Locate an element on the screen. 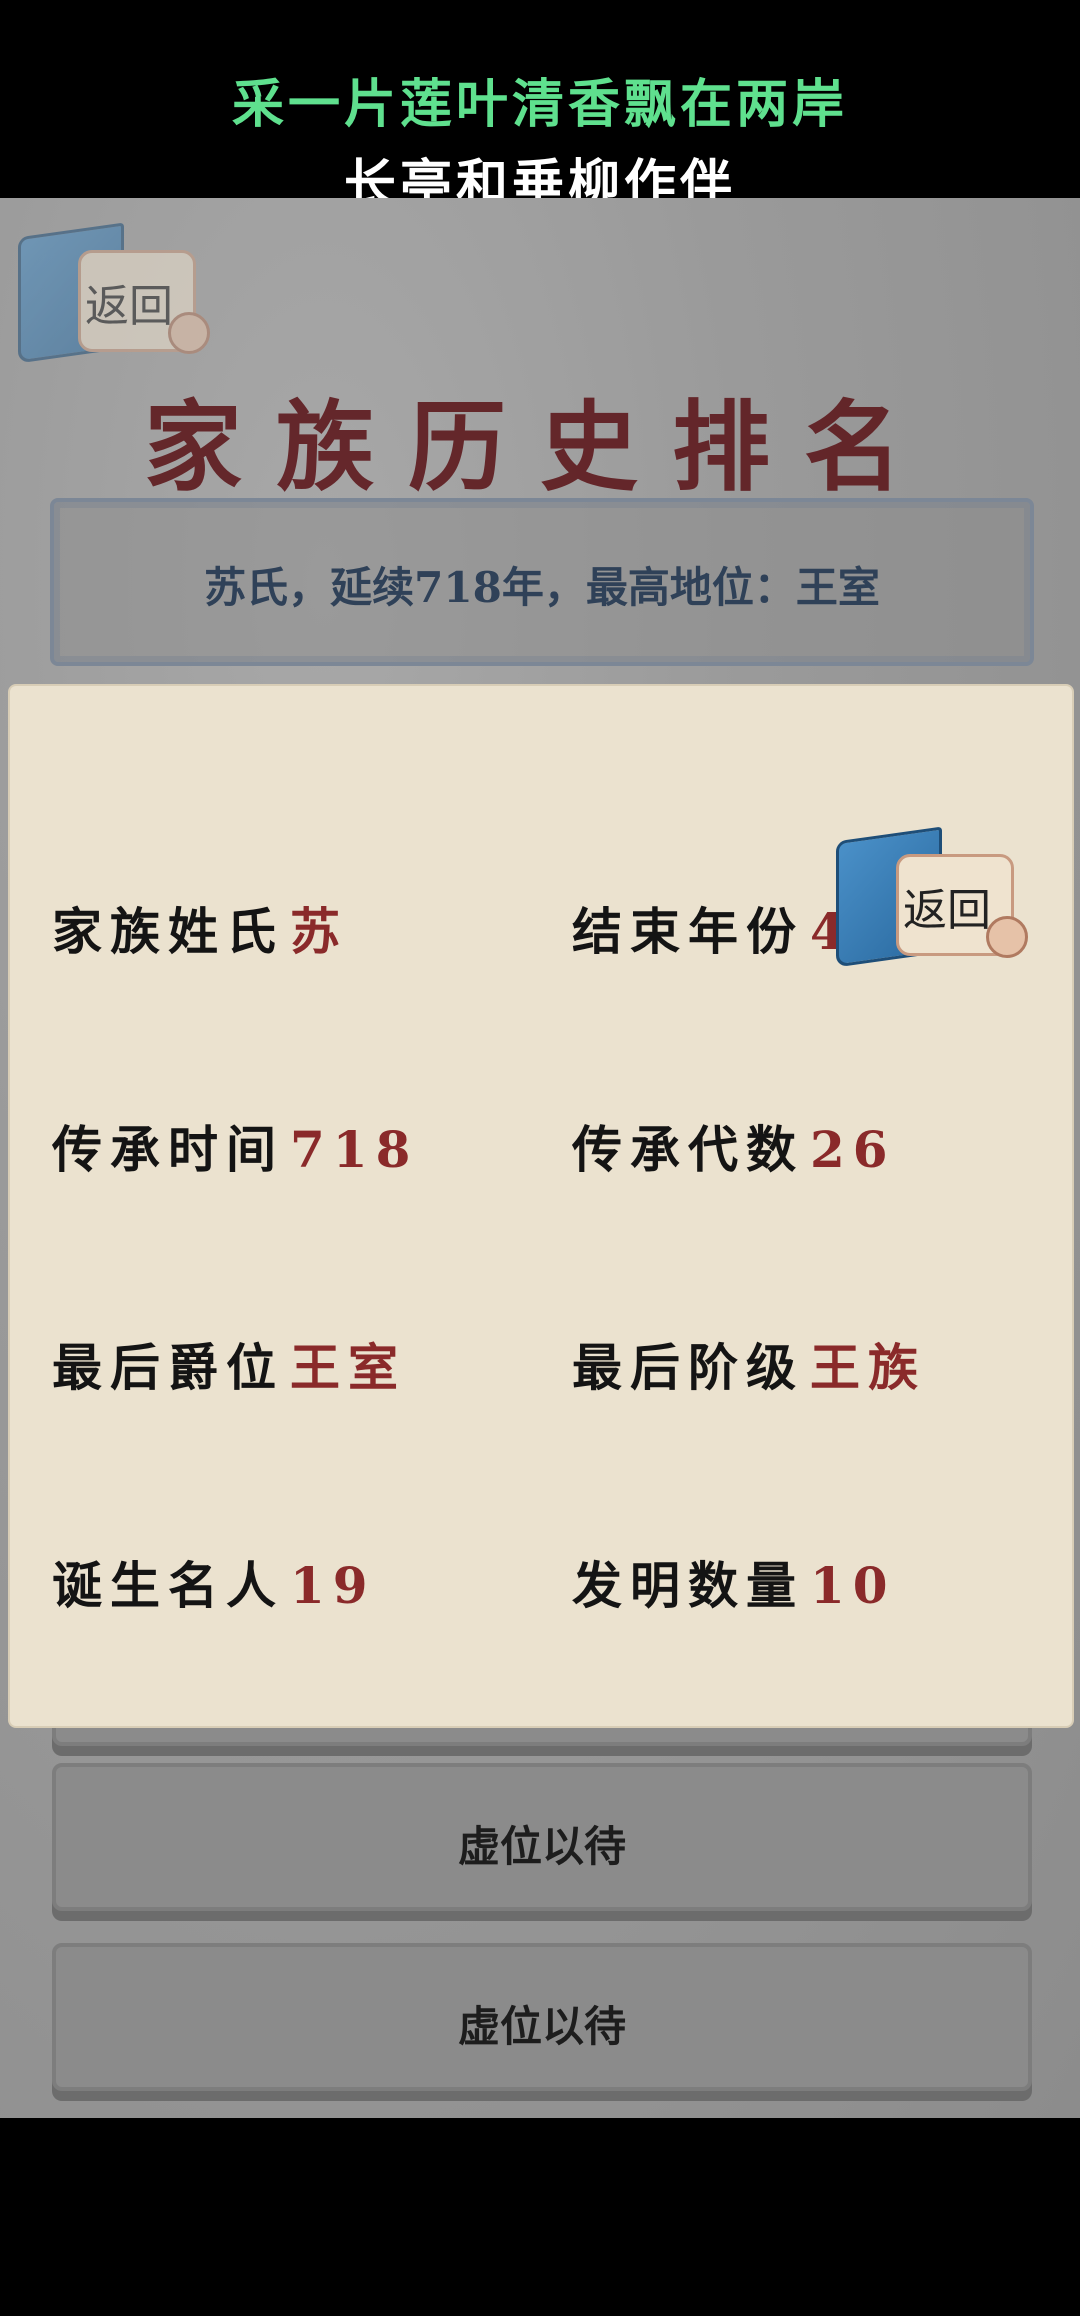 The width and height of the screenshot is (1080, 2316). stat-inheritance-time: 传承时间 718 is located at coordinates (235, 1146).